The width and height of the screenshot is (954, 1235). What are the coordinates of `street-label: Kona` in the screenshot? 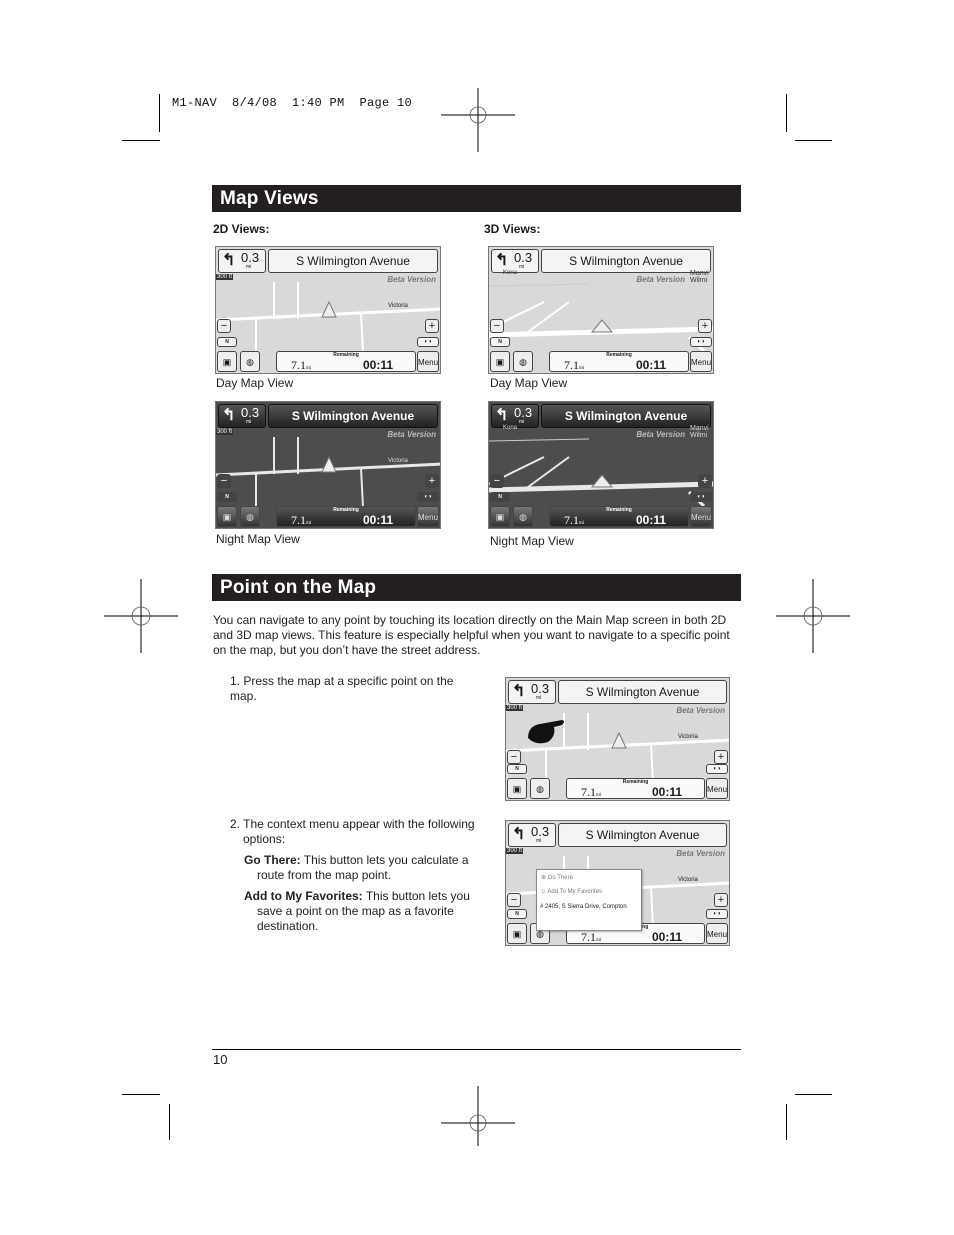 It's located at (510, 273).